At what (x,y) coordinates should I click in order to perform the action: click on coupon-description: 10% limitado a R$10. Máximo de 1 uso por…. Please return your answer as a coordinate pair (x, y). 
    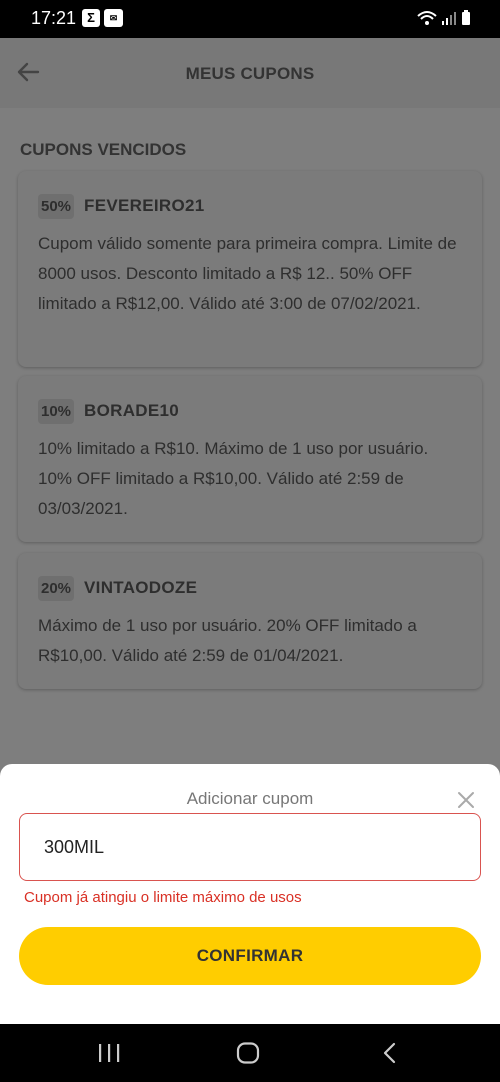
    Looking at the image, I should click on (233, 478).